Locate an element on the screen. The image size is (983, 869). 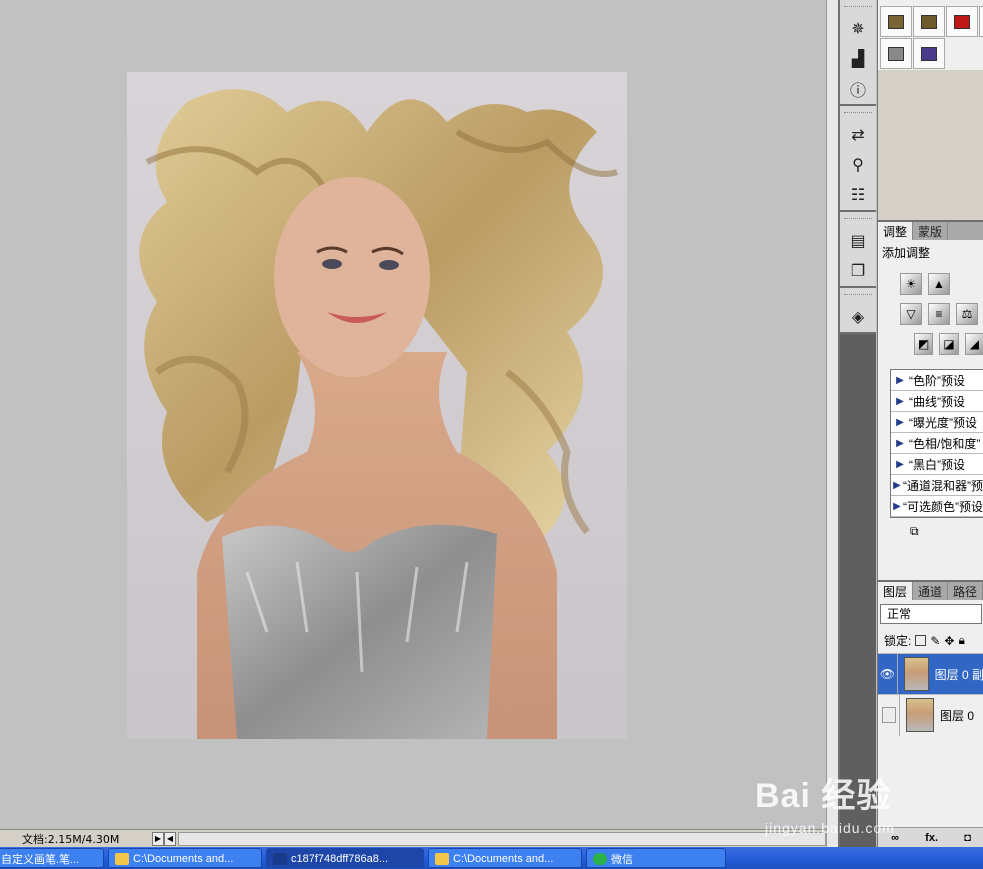
link-layers-icon: ∞ is located at coordinates (895, 838).